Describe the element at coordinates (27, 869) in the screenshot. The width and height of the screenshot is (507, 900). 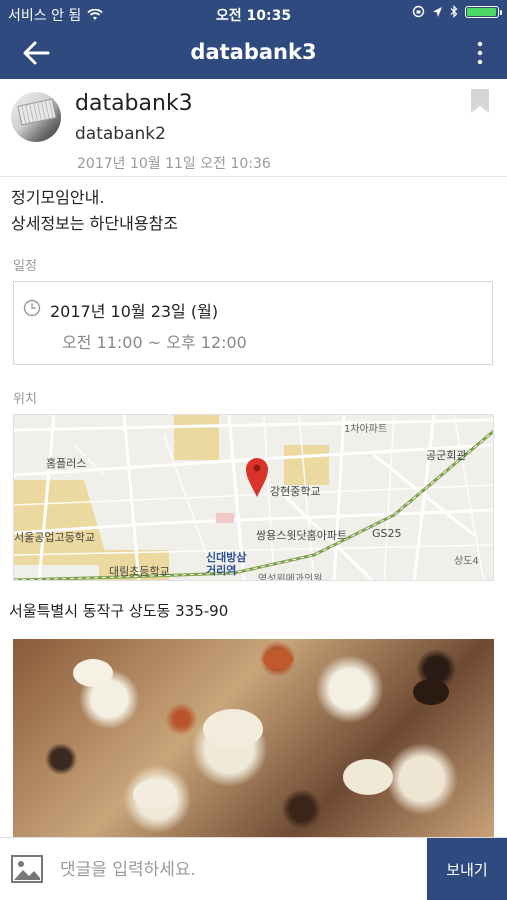
I see `image-icon` at that location.